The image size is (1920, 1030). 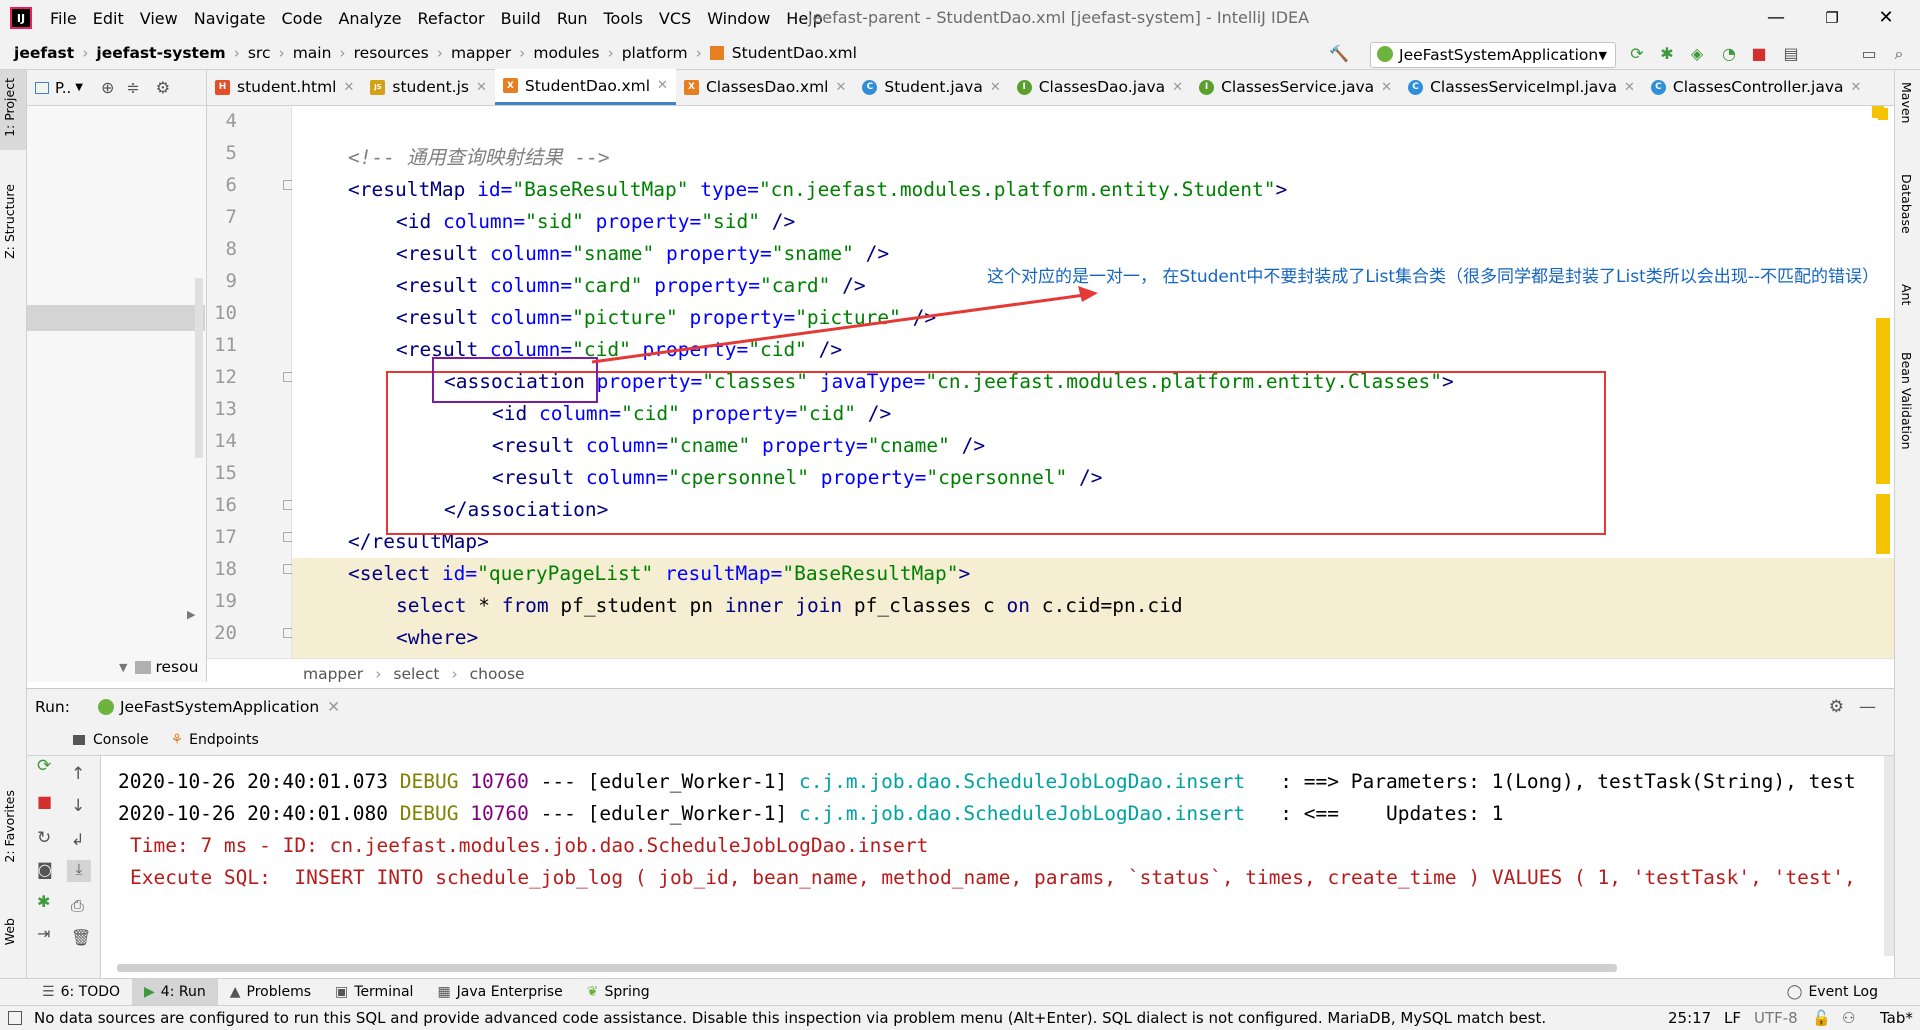 What do you see at coordinates (78, 774) in the screenshot?
I see `arrow-up-icon: ↑` at bounding box center [78, 774].